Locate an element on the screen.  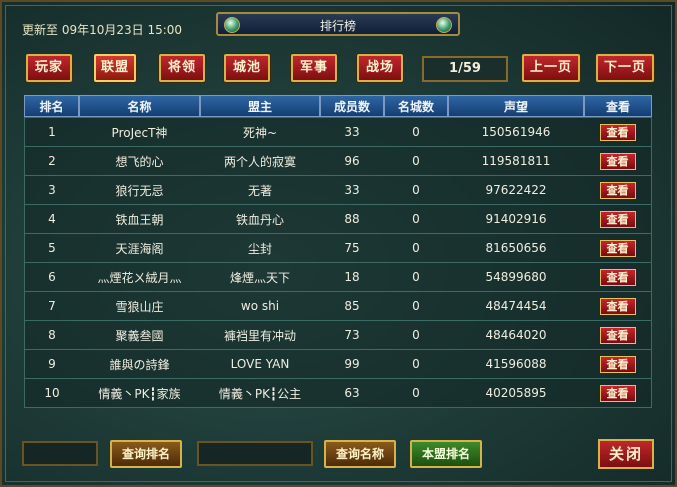
close-button: 关闭 is located at coordinates (626, 454).